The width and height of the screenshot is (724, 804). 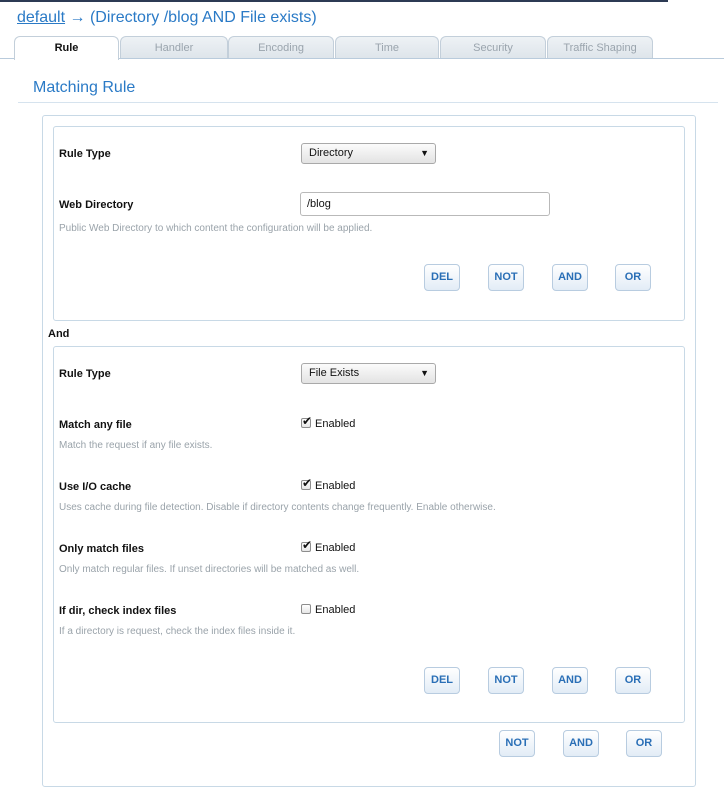 What do you see at coordinates (101, 549) in the screenshot?
I see `only-match-files-label: Only match files` at bounding box center [101, 549].